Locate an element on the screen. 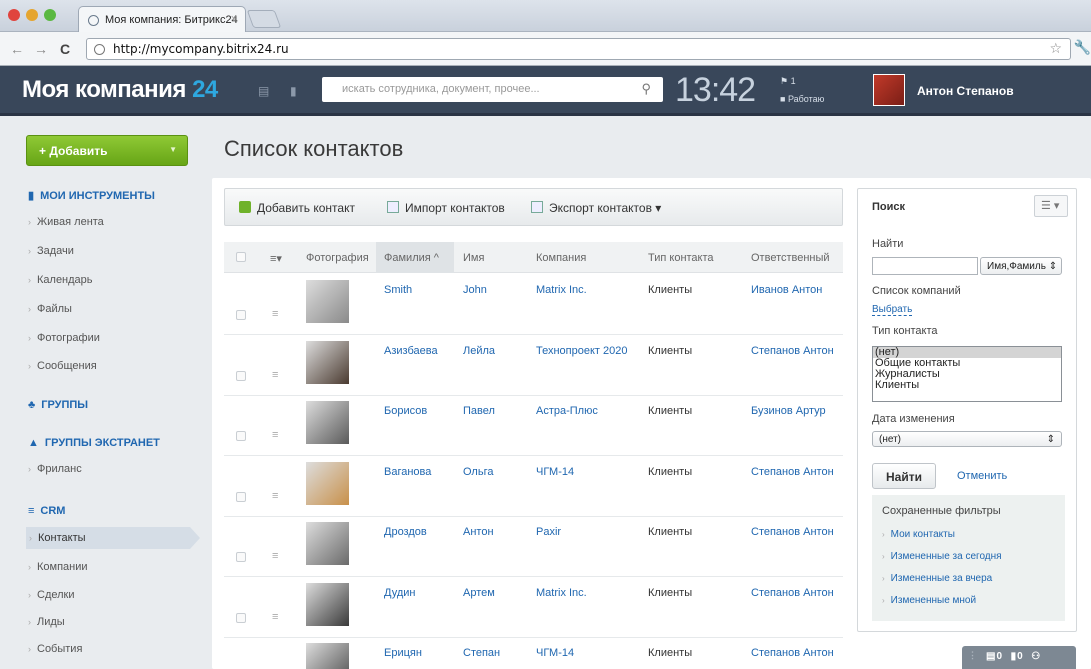 This screenshot has width=1091, height=669. find-mode-select: Имя,Фамиль ⇕ is located at coordinates (1021, 266).